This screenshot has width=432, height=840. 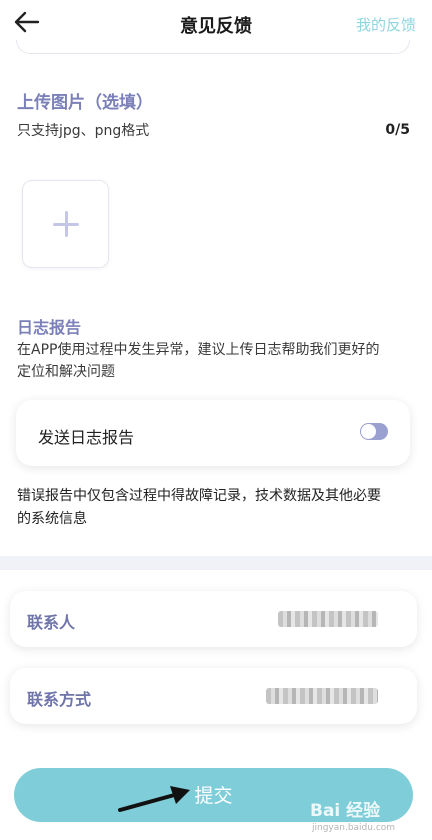 What do you see at coordinates (85, 103) in the screenshot?
I see `upload-section-title: 上传图片（选填）` at bounding box center [85, 103].